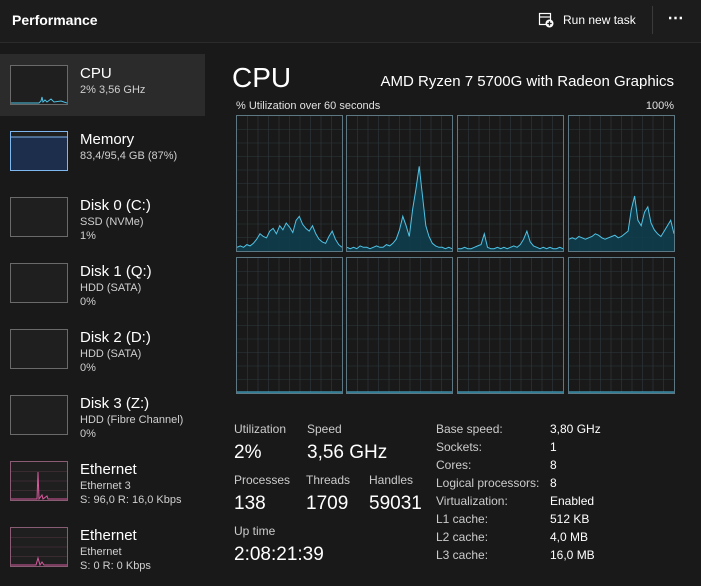  What do you see at coordinates (262, 480) in the screenshot?
I see `processes-label: Processes` at bounding box center [262, 480].